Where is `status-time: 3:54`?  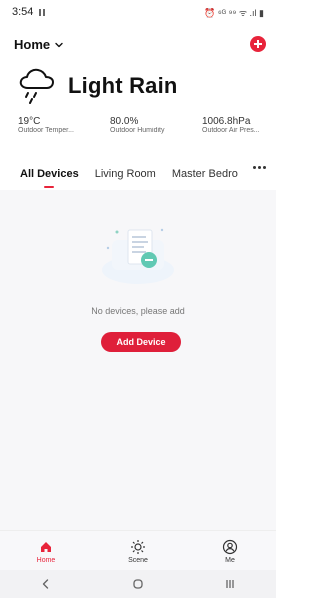
status-time: 3:54 is located at coordinates (23, 12).